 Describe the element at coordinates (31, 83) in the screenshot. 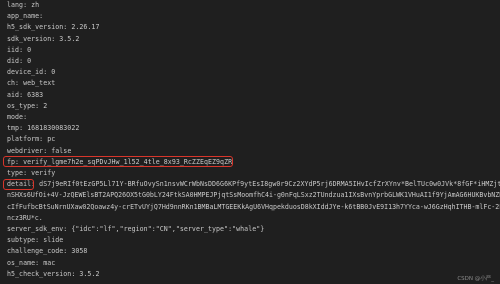

I see `param-row-ch: ch: web_text` at that location.